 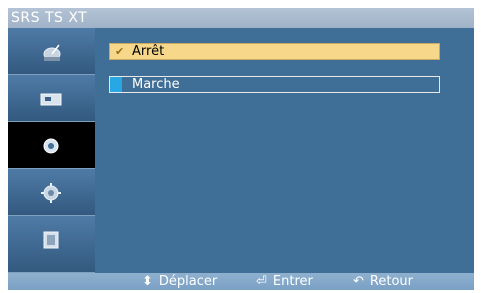 I want to click on help-bar: ⬍ Déplacer ⏎ Entrer ↶ Retour, so click(x=241, y=281).